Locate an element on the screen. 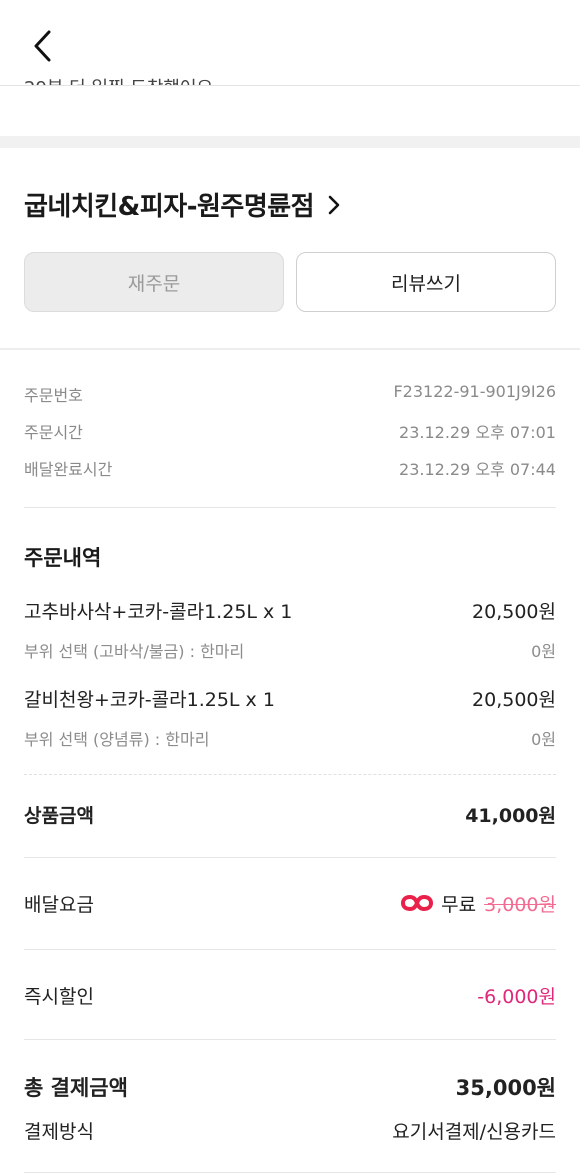 The image size is (580, 1176). order-number-row: 주문번호 F23122-91-901J9I26 is located at coordinates (290, 394).